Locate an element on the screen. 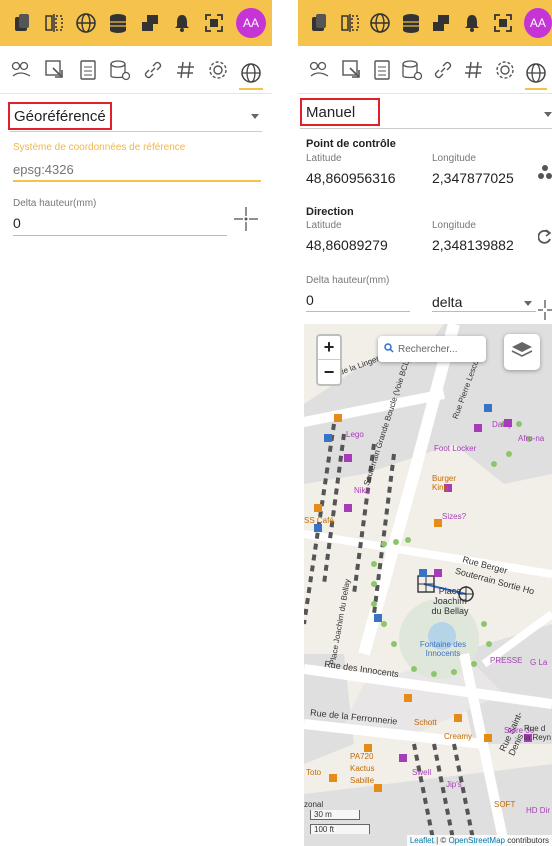 The height and width of the screenshot is (846, 552). map-label: Afro-na is located at coordinates (531, 438).